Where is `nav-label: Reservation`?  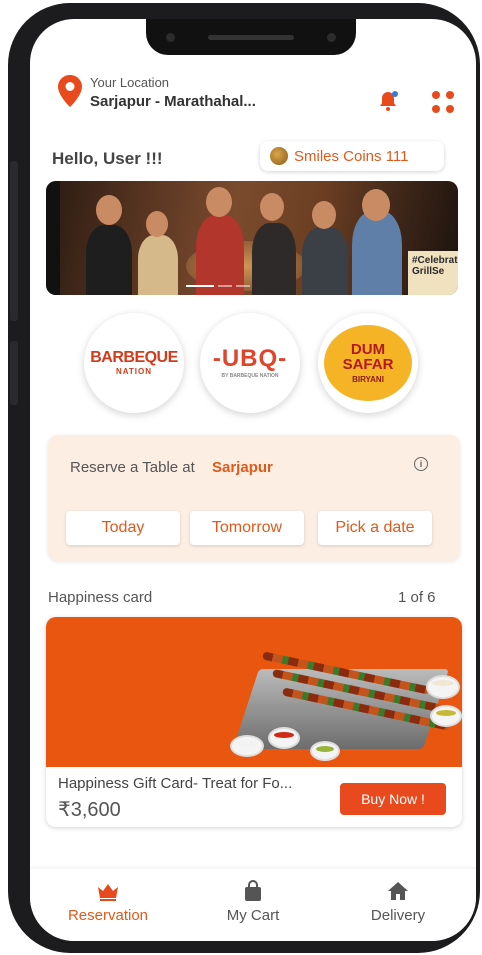
nav-label: Reservation is located at coordinates (108, 915).